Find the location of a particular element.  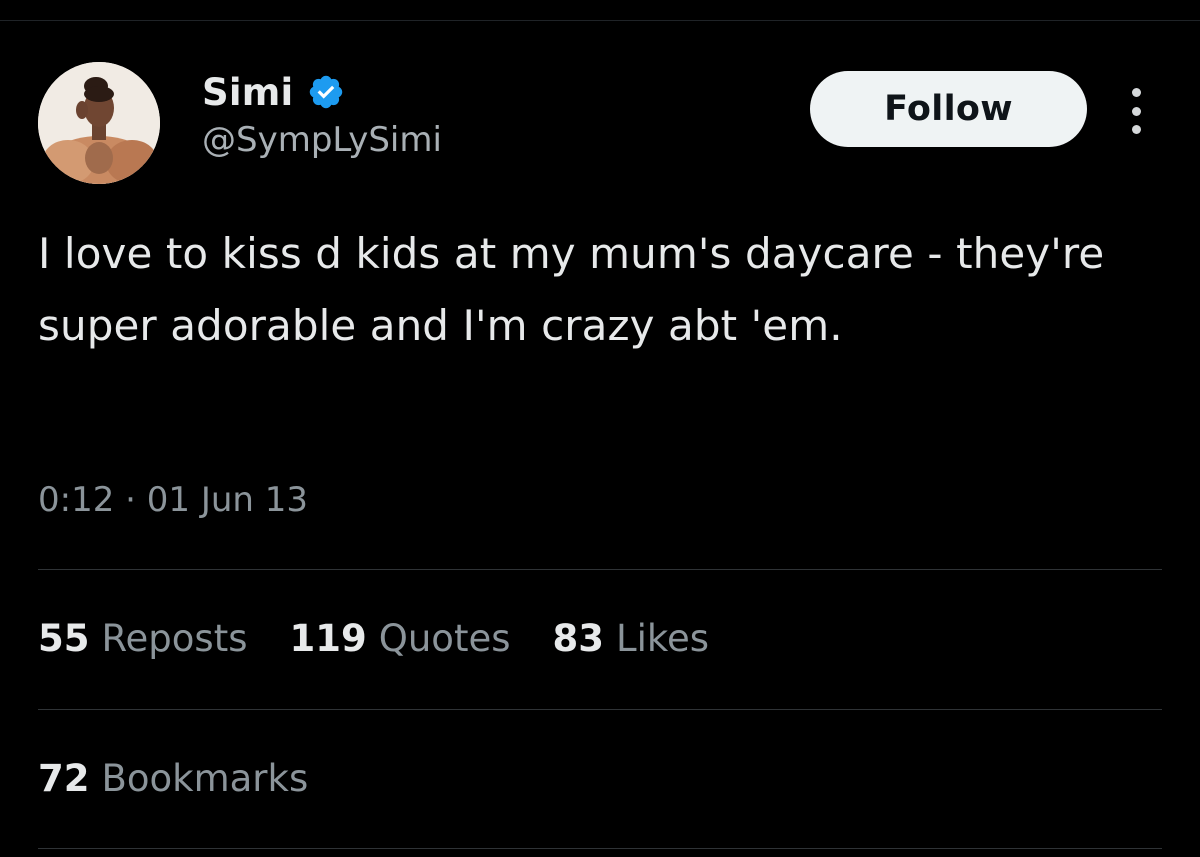

quotes-stat: 119 Quotes is located at coordinates (400, 638).